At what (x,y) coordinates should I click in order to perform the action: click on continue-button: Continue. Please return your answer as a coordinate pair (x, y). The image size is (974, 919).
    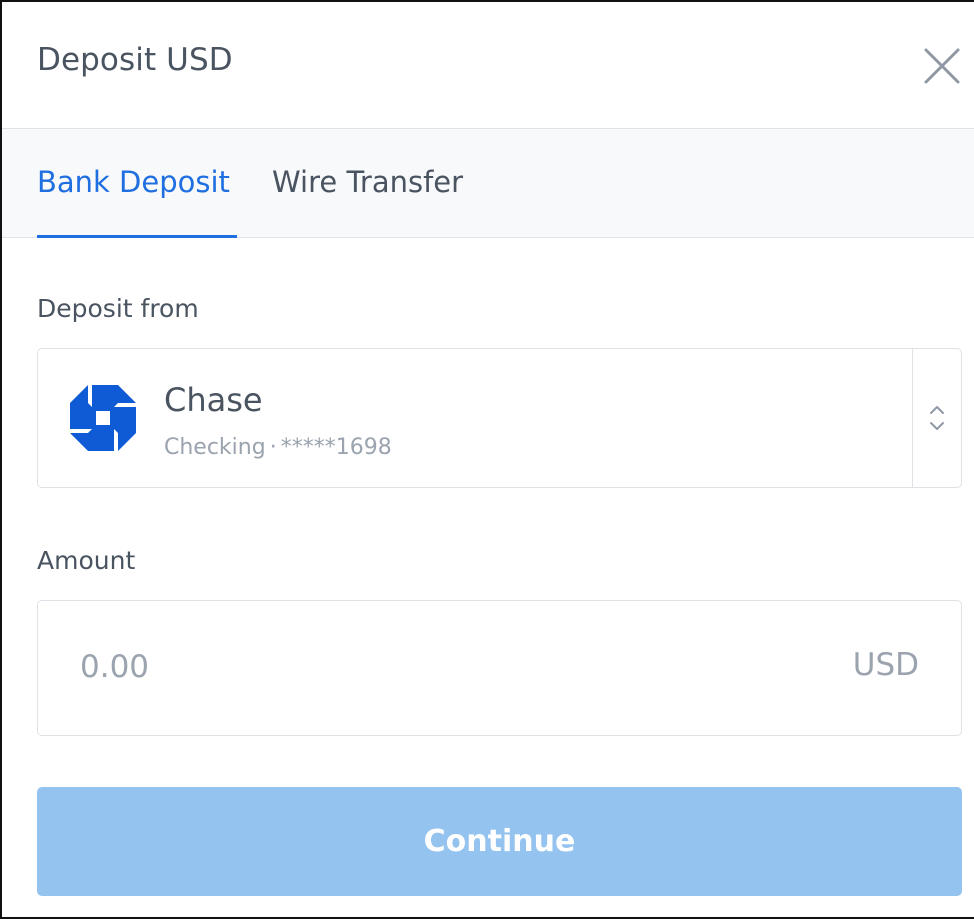
    Looking at the image, I should click on (499, 841).